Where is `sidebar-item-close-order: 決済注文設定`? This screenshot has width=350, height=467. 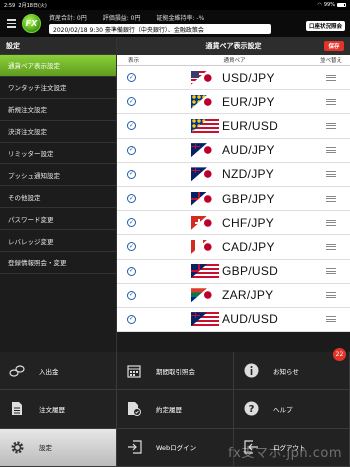 sidebar-item-close-order: 決済注文設定 is located at coordinates (58, 132).